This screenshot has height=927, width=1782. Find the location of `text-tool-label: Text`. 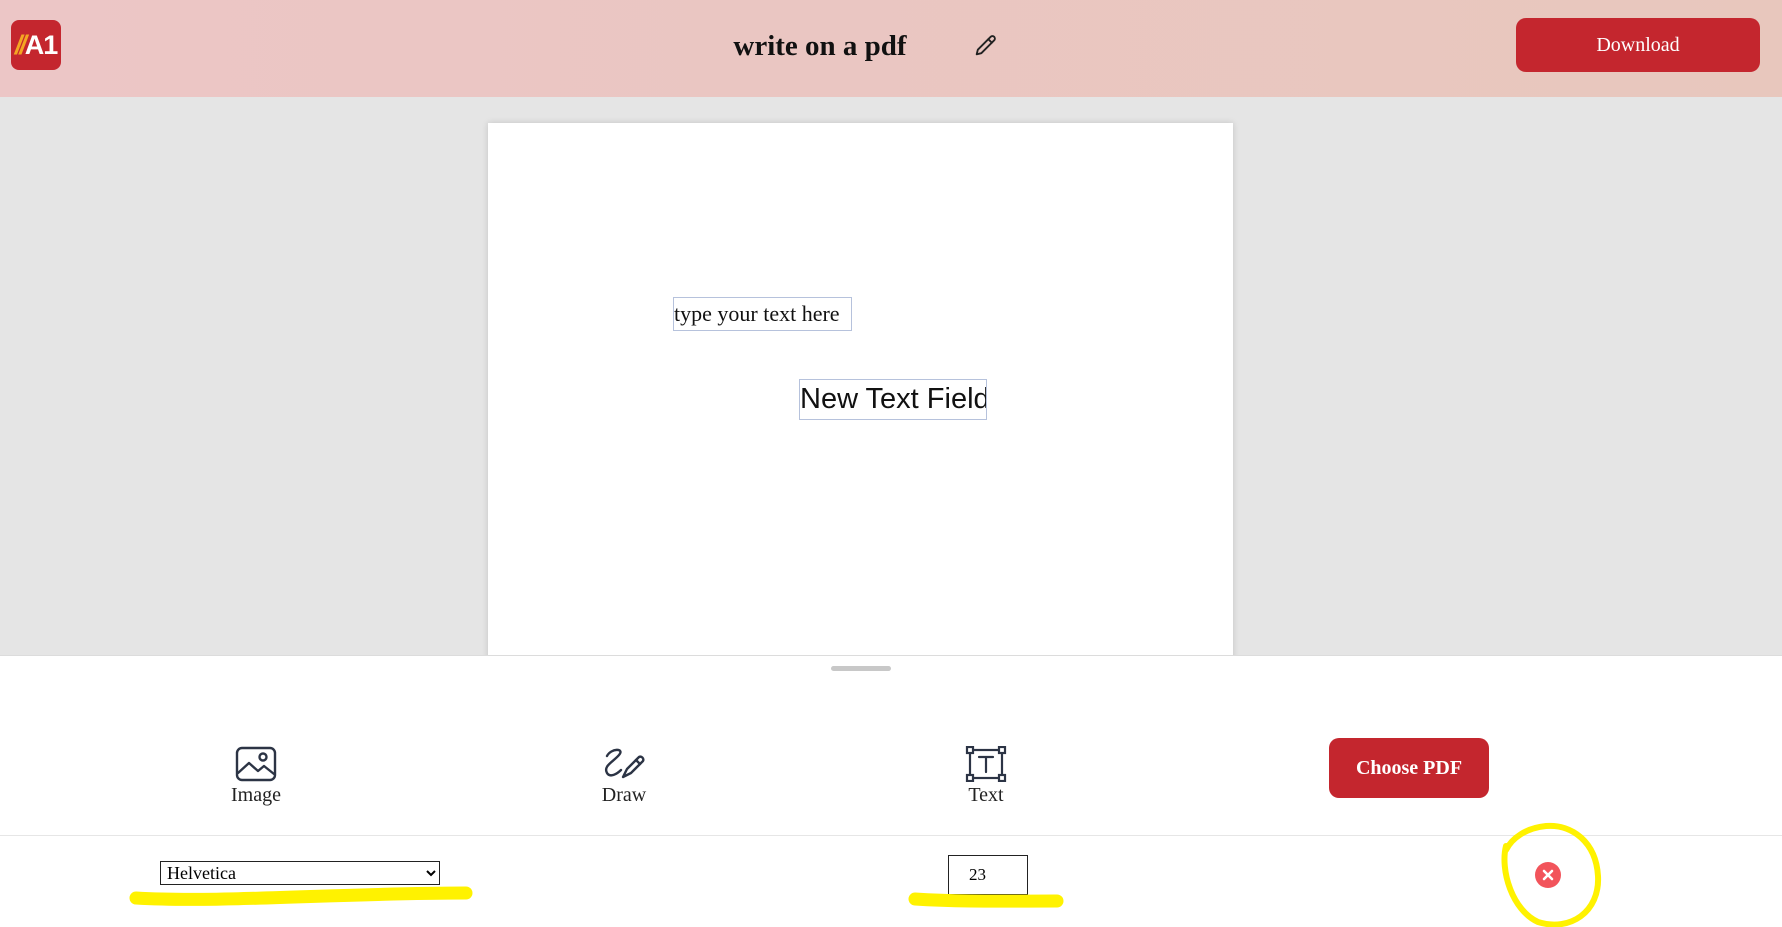

text-tool-label: Text is located at coordinates (986, 795).